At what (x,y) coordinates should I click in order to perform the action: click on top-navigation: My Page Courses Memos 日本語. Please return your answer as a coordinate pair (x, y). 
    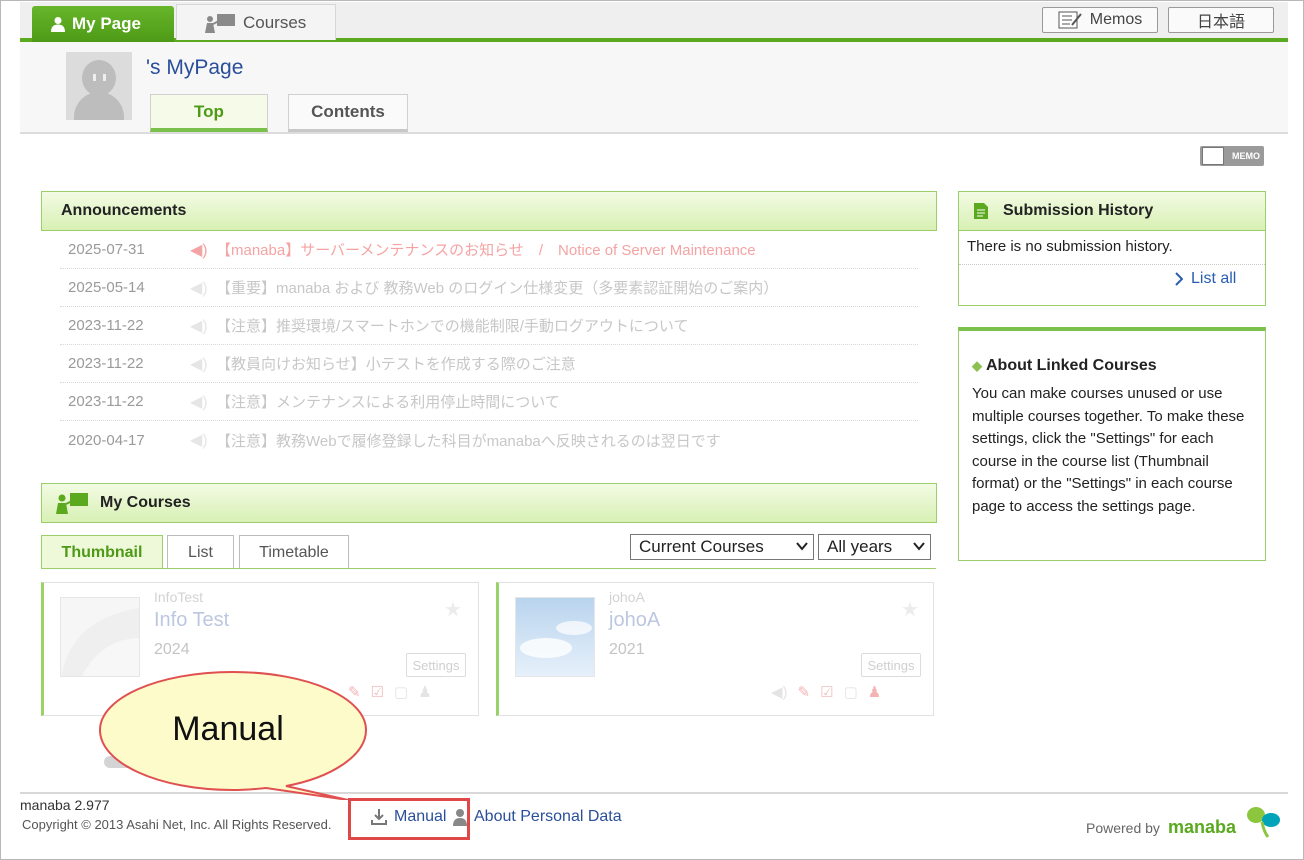
    Looking at the image, I should click on (654, 22).